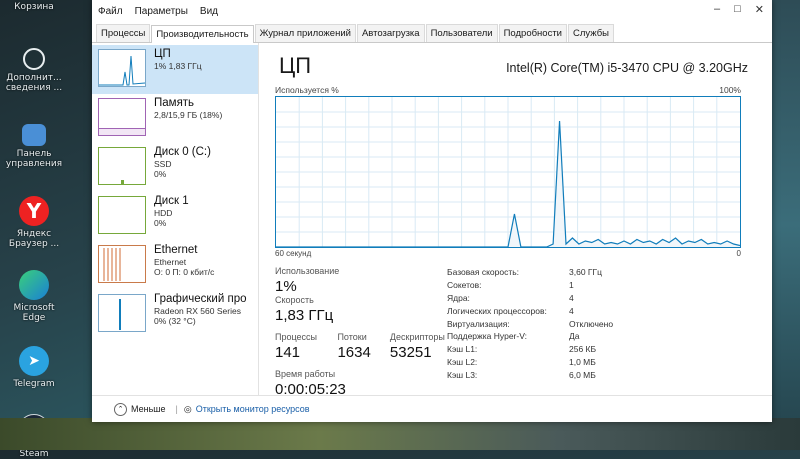 Image resolution: width=800 pixels, height=459 pixels. I want to click on sidebar-item-ethernet: Ethernet Ethernet О: 0 П: 0 кбит/с, so click(175, 265).